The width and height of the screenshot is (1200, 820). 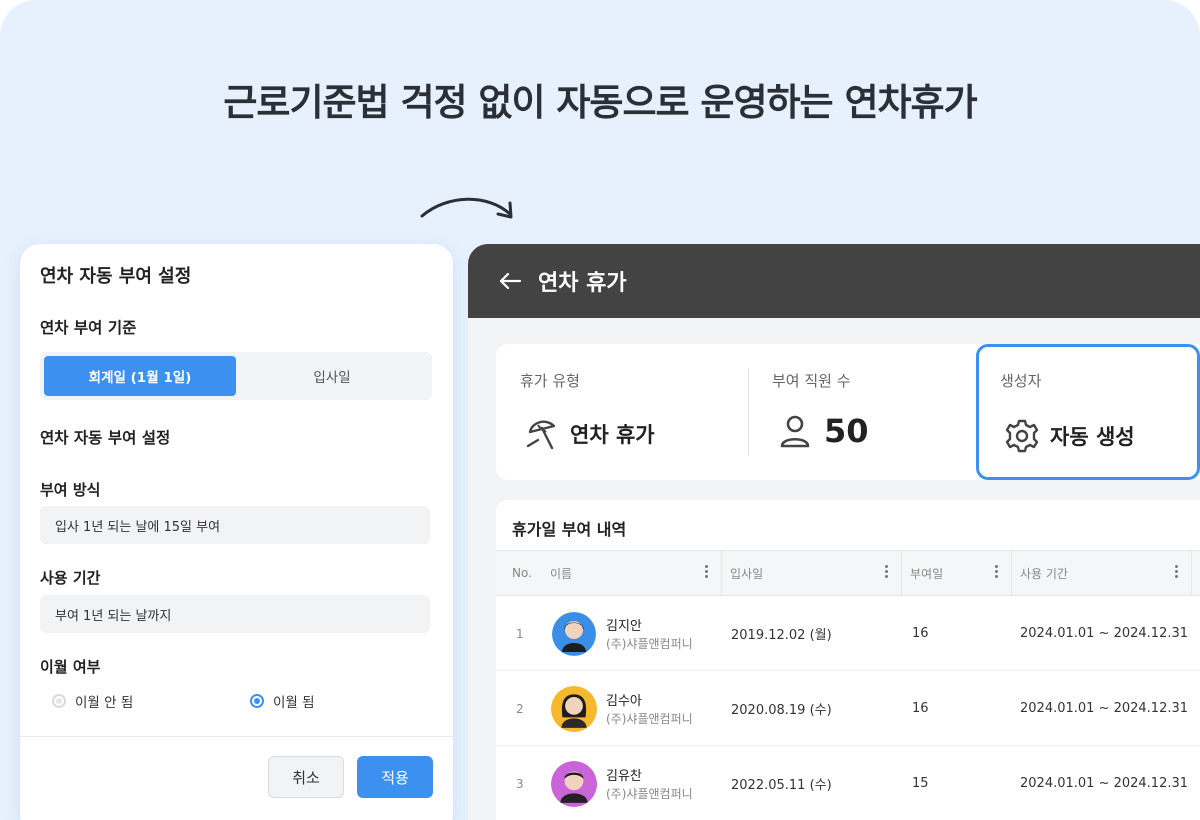 What do you see at coordinates (1021, 381) in the screenshot?
I see `creator-label: 생성자` at bounding box center [1021, 381].